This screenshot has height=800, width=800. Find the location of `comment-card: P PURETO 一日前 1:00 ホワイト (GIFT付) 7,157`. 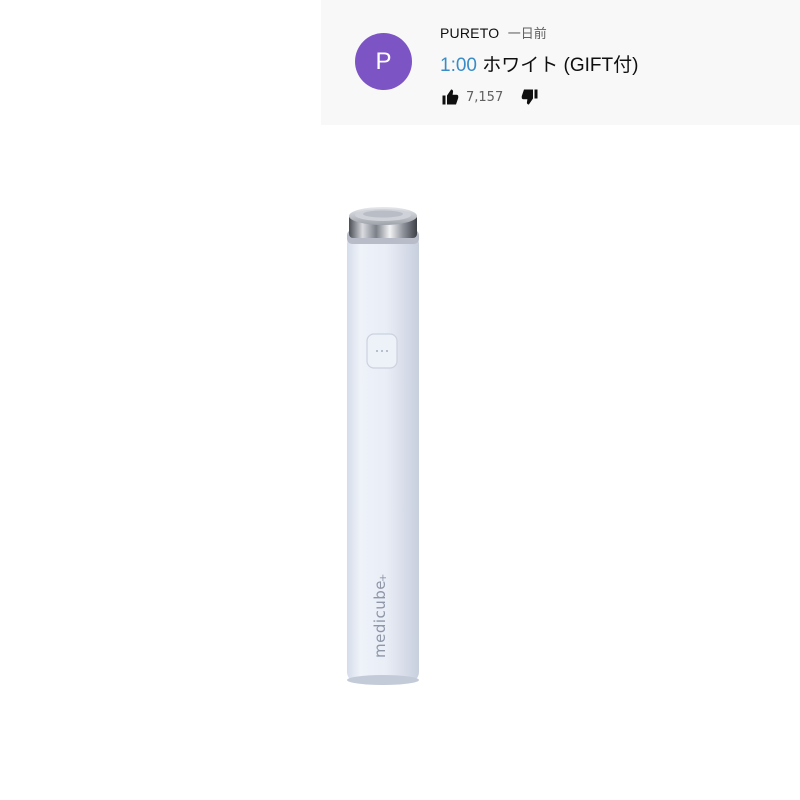

comment-card: P PURETO 一日前 1:00 ホワイト (GIFT付) 7,157 is located at coordinates (560, 62).